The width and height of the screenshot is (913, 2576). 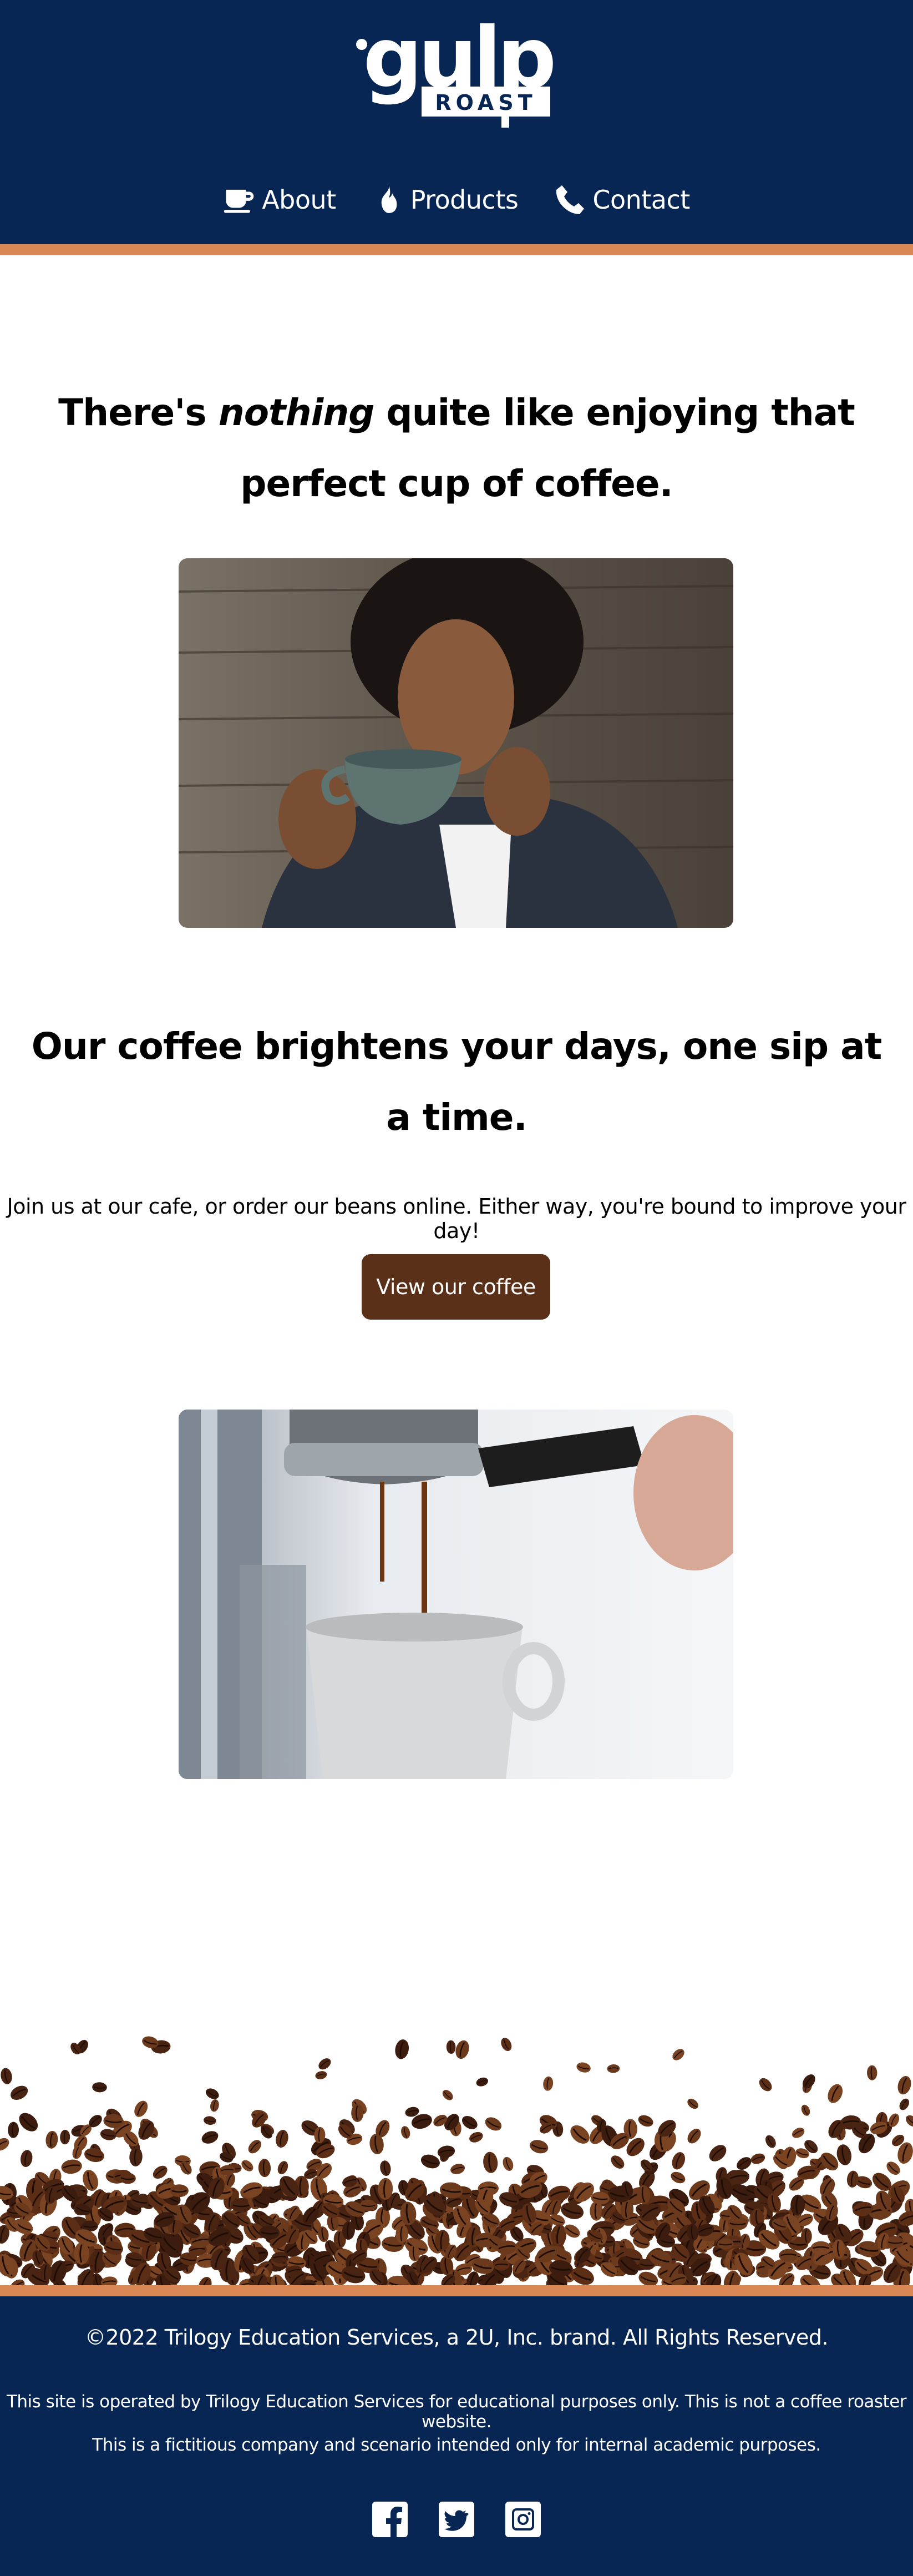 What do you see at coordinates (641, 200) in the screenshot?
I see `nav-contact-label: Contact` at bounding box center [641, 200].